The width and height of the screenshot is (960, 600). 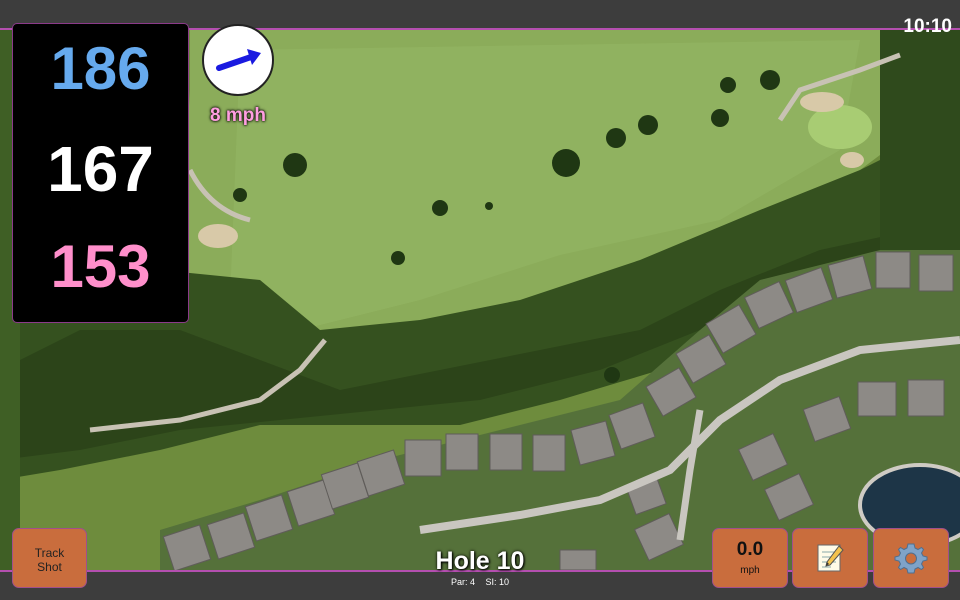 I want to click on distance-front-of-green: 153, so click(x=100, y=266).